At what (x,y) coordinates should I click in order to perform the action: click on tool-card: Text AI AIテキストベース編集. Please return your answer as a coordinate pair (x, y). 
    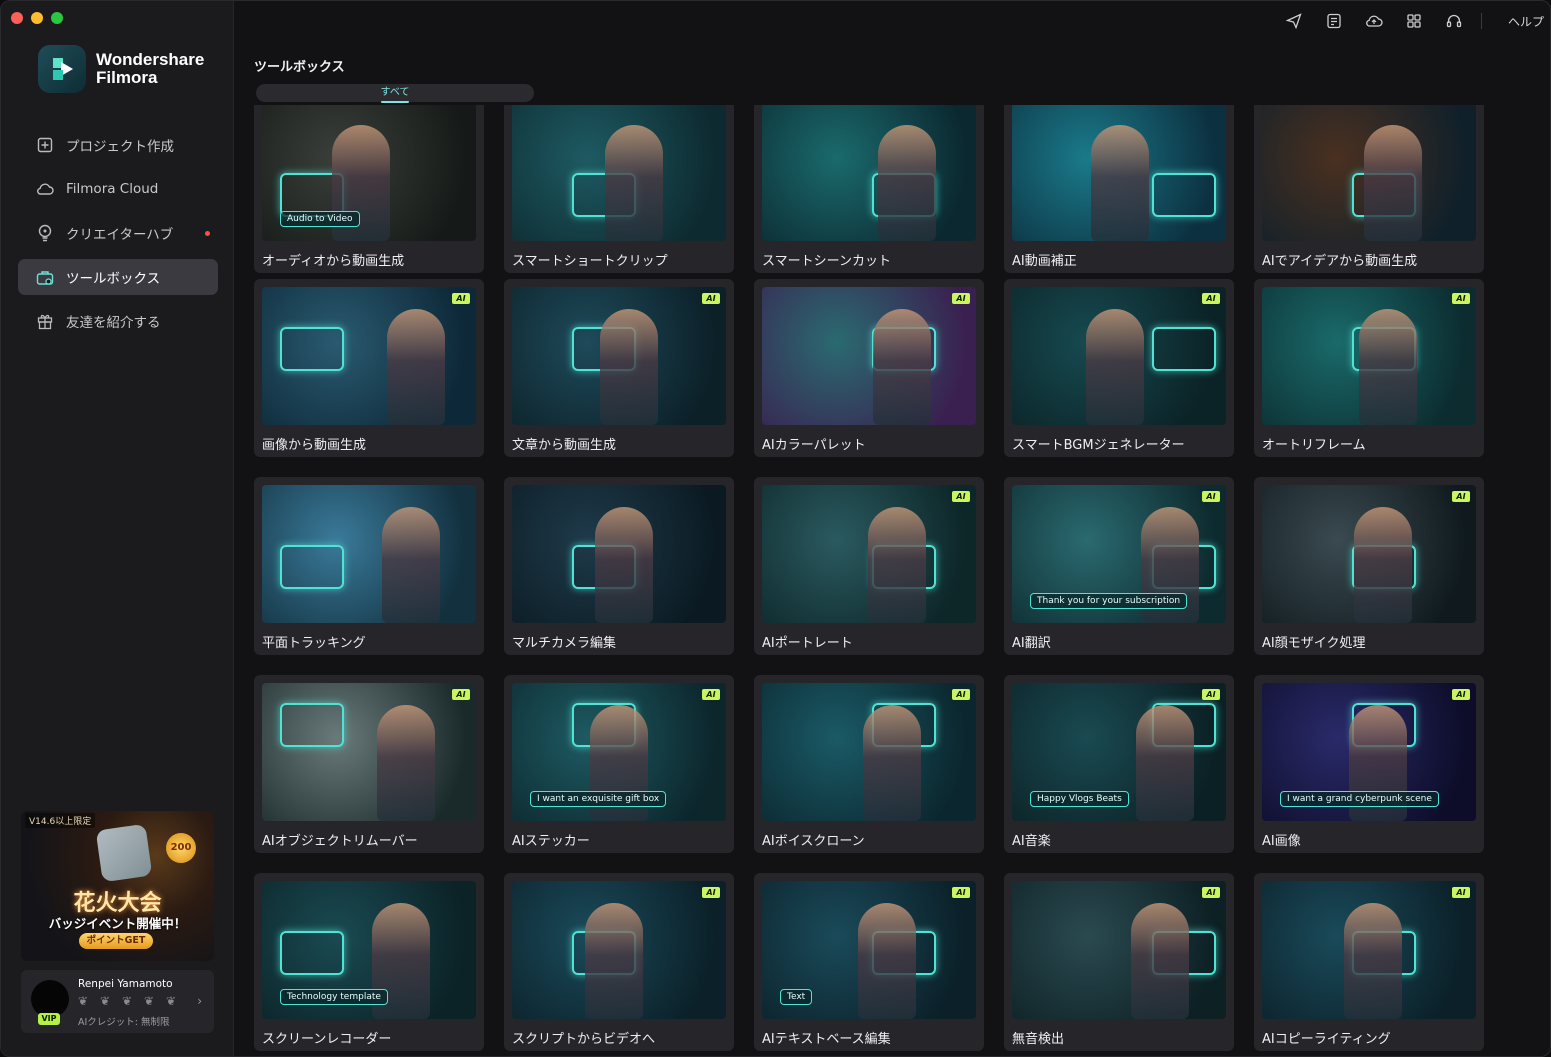
    Looking at the image, I should click on (869, 962).